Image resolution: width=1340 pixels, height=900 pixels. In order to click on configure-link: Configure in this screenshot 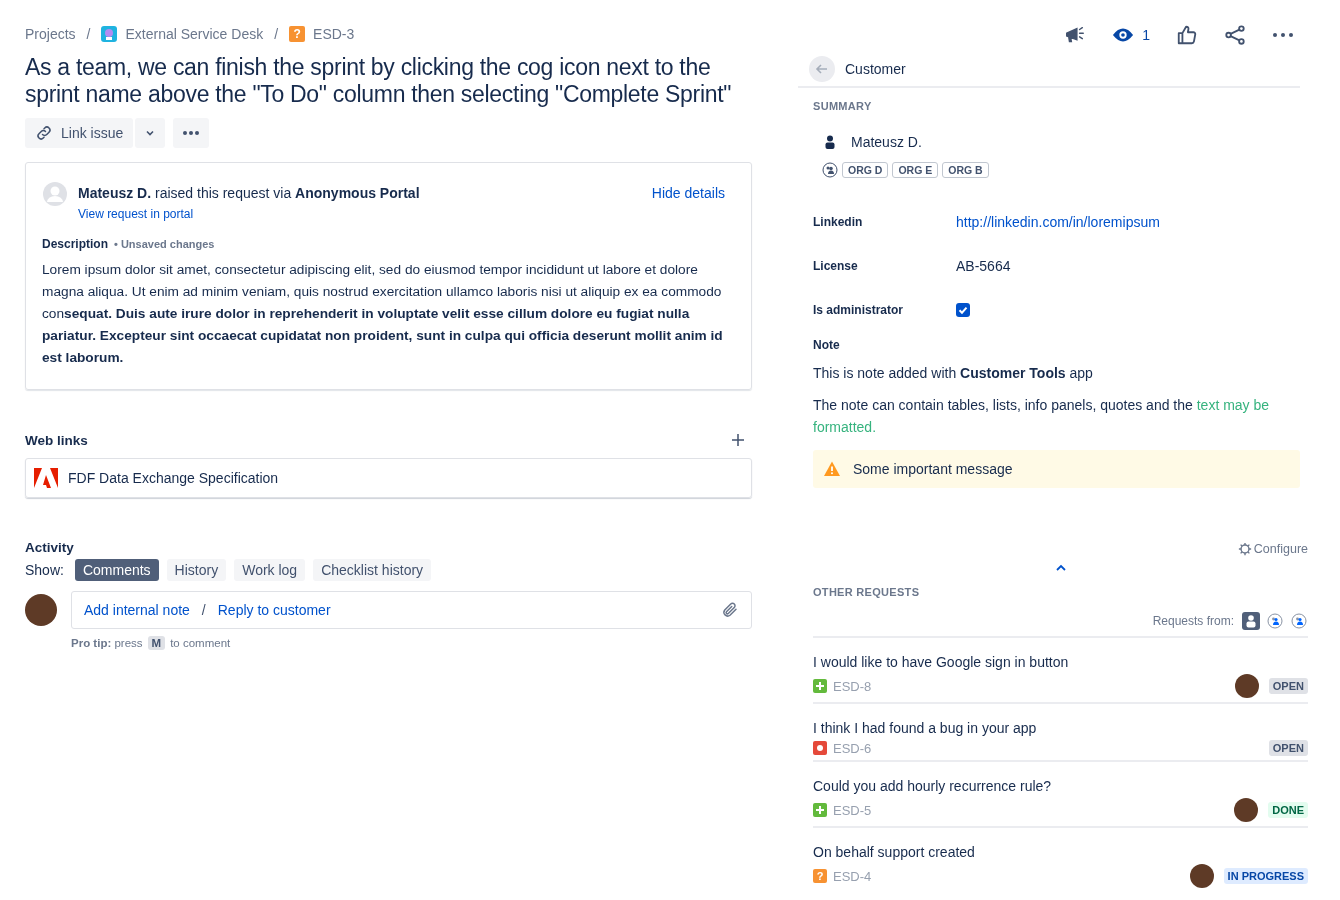, I will do `click(1272, 549)`.